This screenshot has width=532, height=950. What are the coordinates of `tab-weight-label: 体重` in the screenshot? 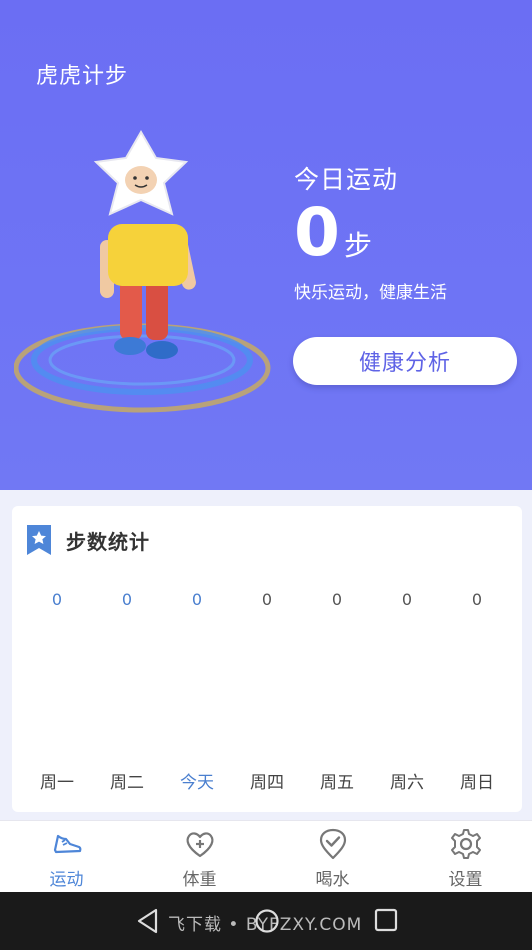 It's located at (199, 880).